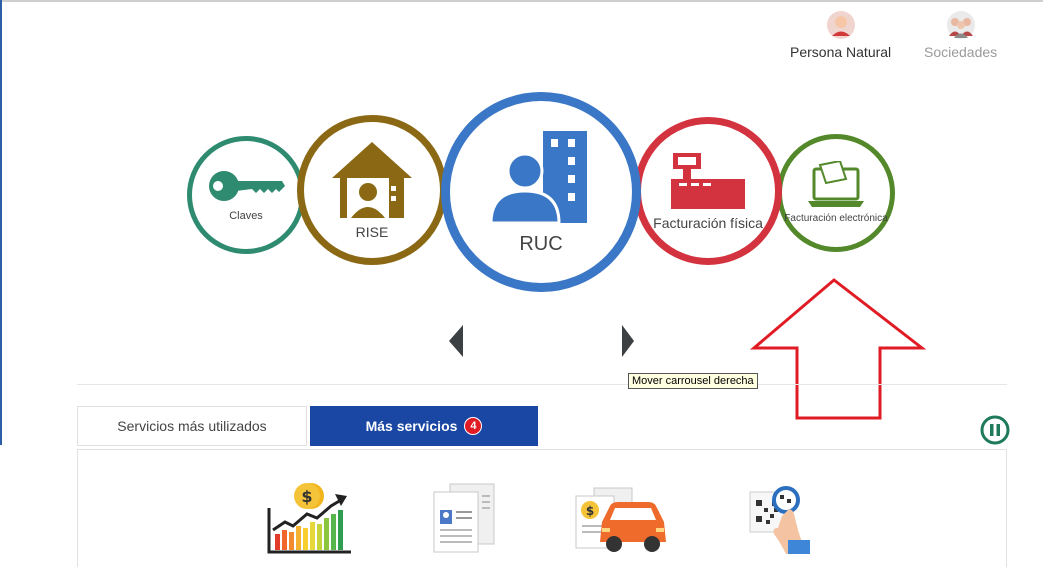  Describe the element at coordinates (473, 426) in the screenshot. I see `mas-servicios-badge: 4` at that location.